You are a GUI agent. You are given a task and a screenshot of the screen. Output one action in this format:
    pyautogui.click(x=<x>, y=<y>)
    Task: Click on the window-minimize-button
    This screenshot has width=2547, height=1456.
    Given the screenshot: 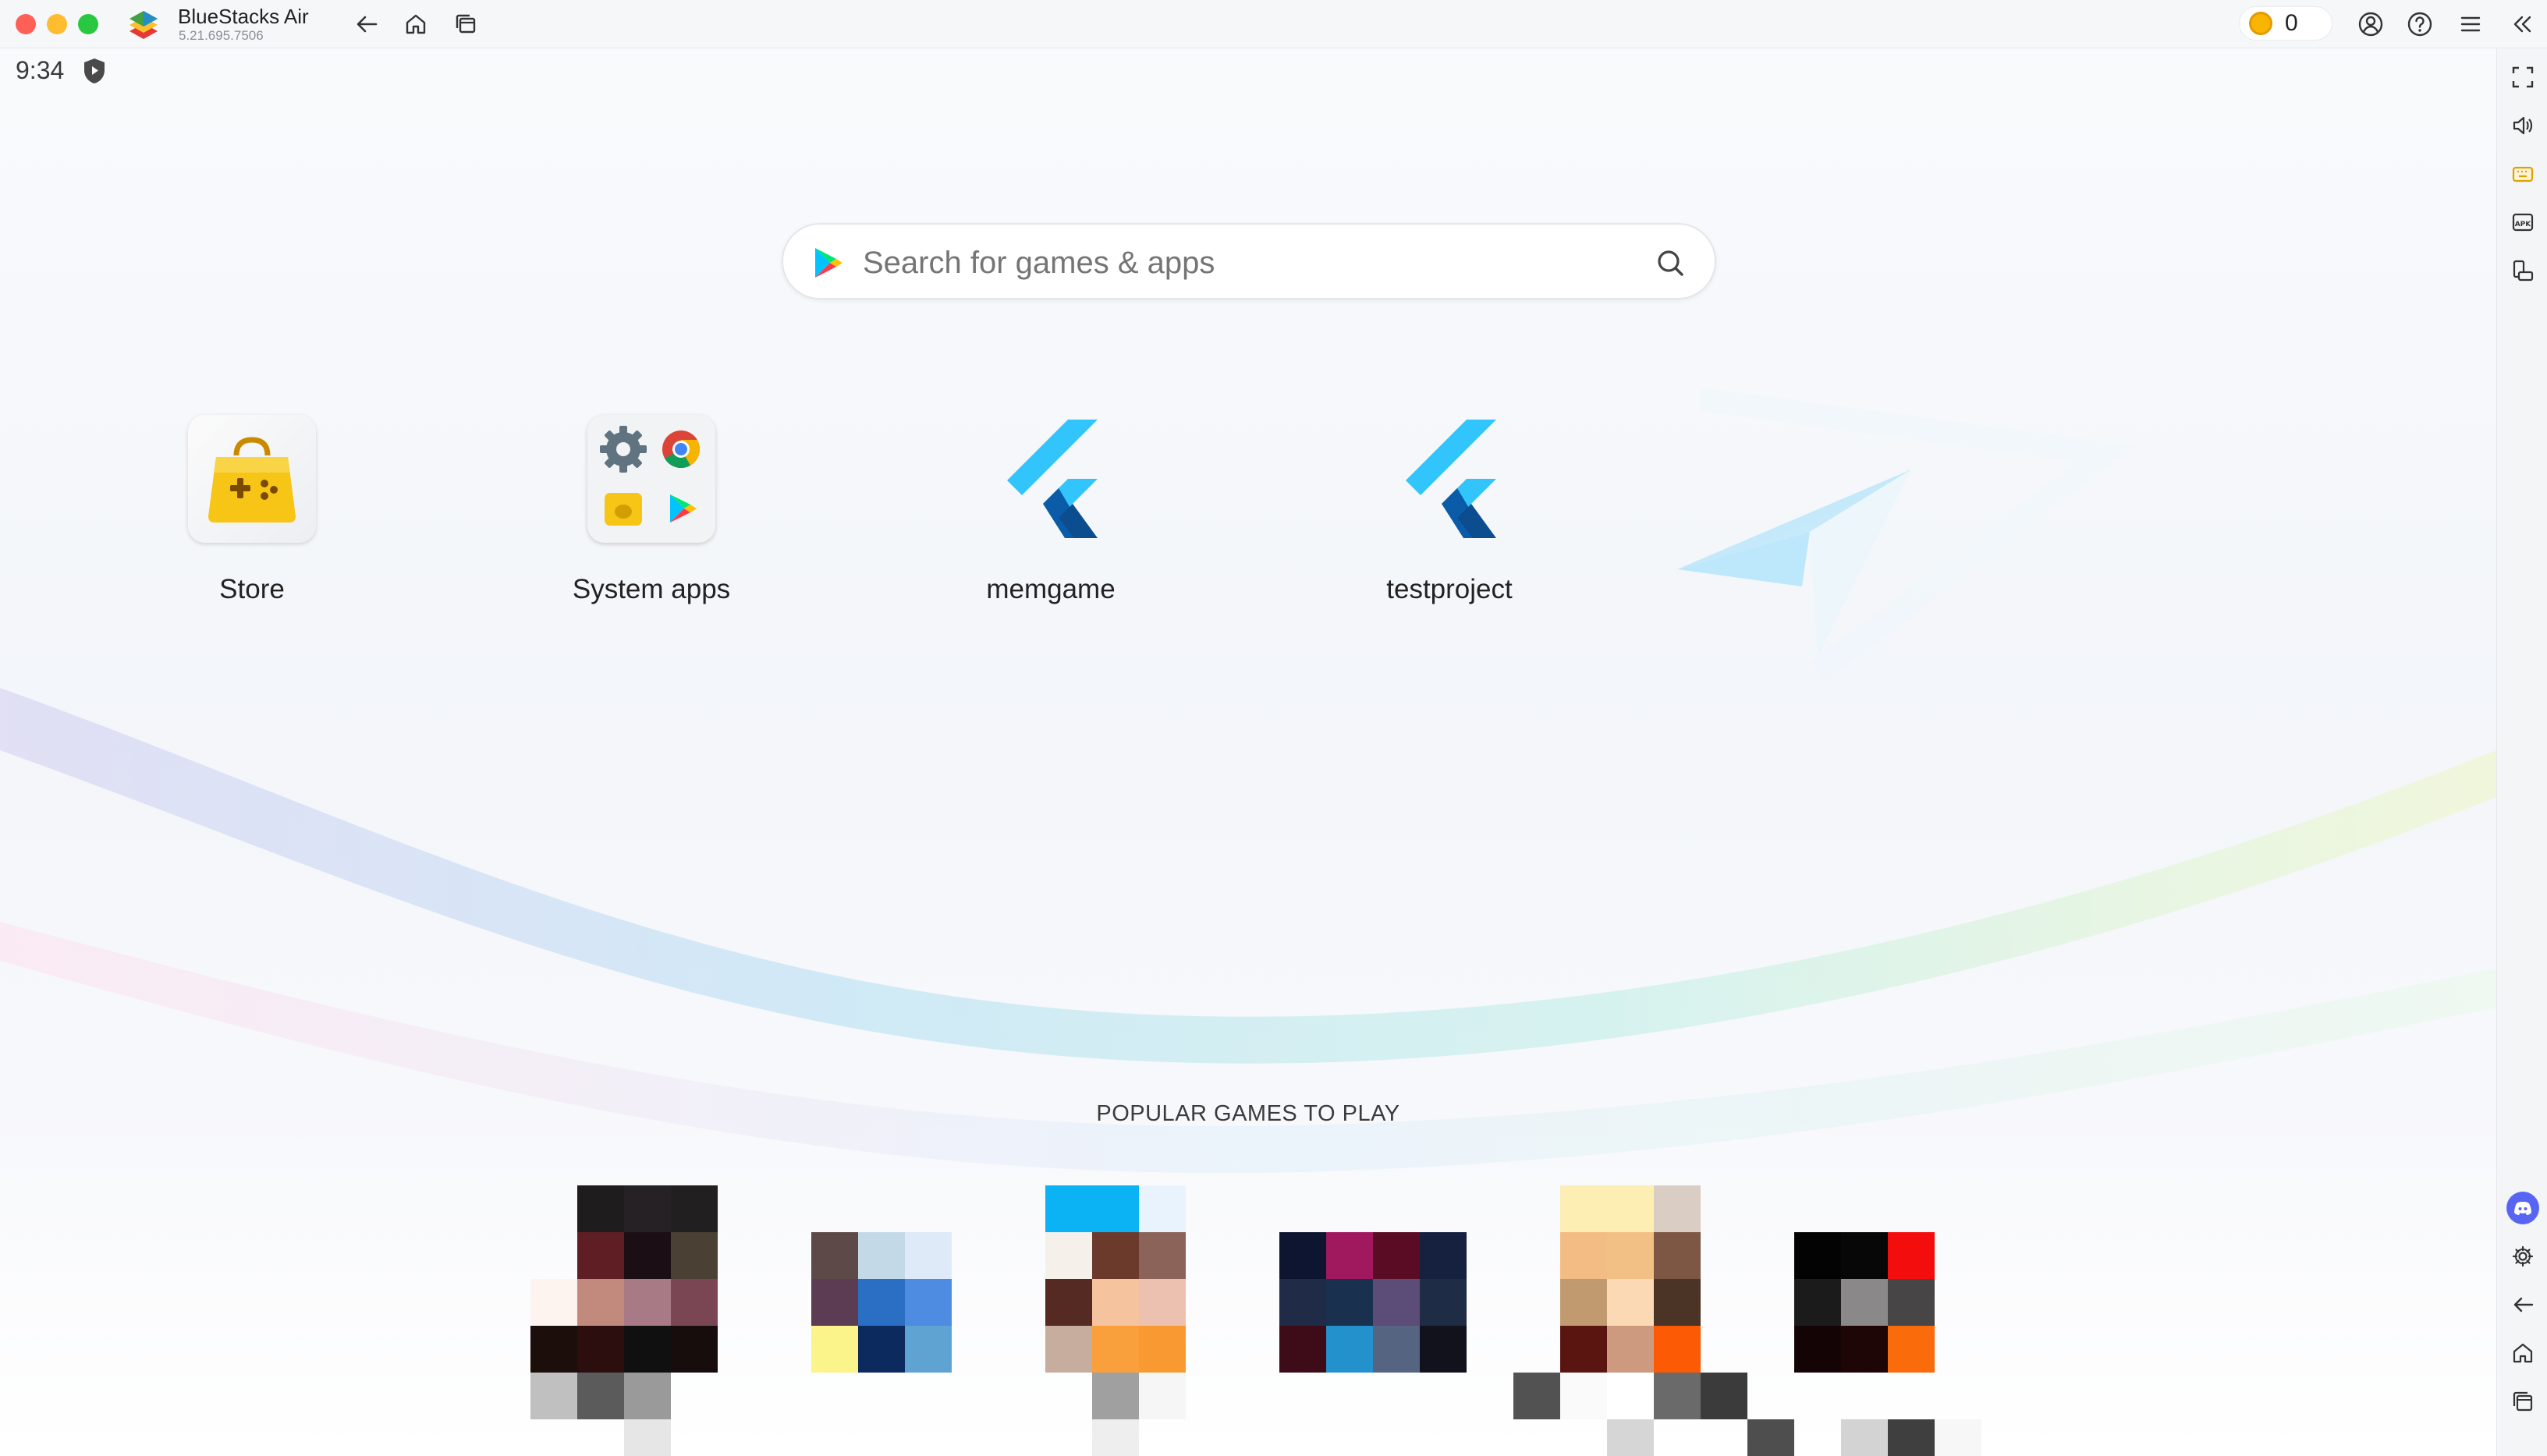 What is the action you would take?
    pyautogui.click(x=57, y=24)
    